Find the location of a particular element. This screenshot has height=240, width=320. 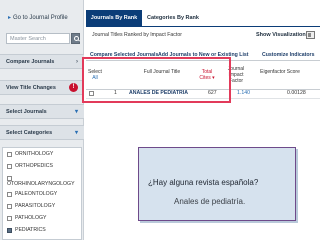

select-journals-label: Select Journals is located at coordinates (26, 112).